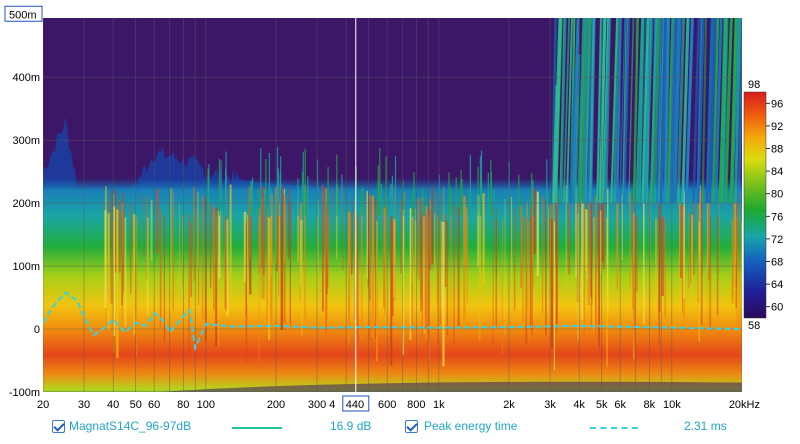 This screenshot has height=444, width=800. What do you see at coordinates (777, 150) in the screenshot?
I see `color-scale-tick-label: 88` at bounding box center [777, 150].